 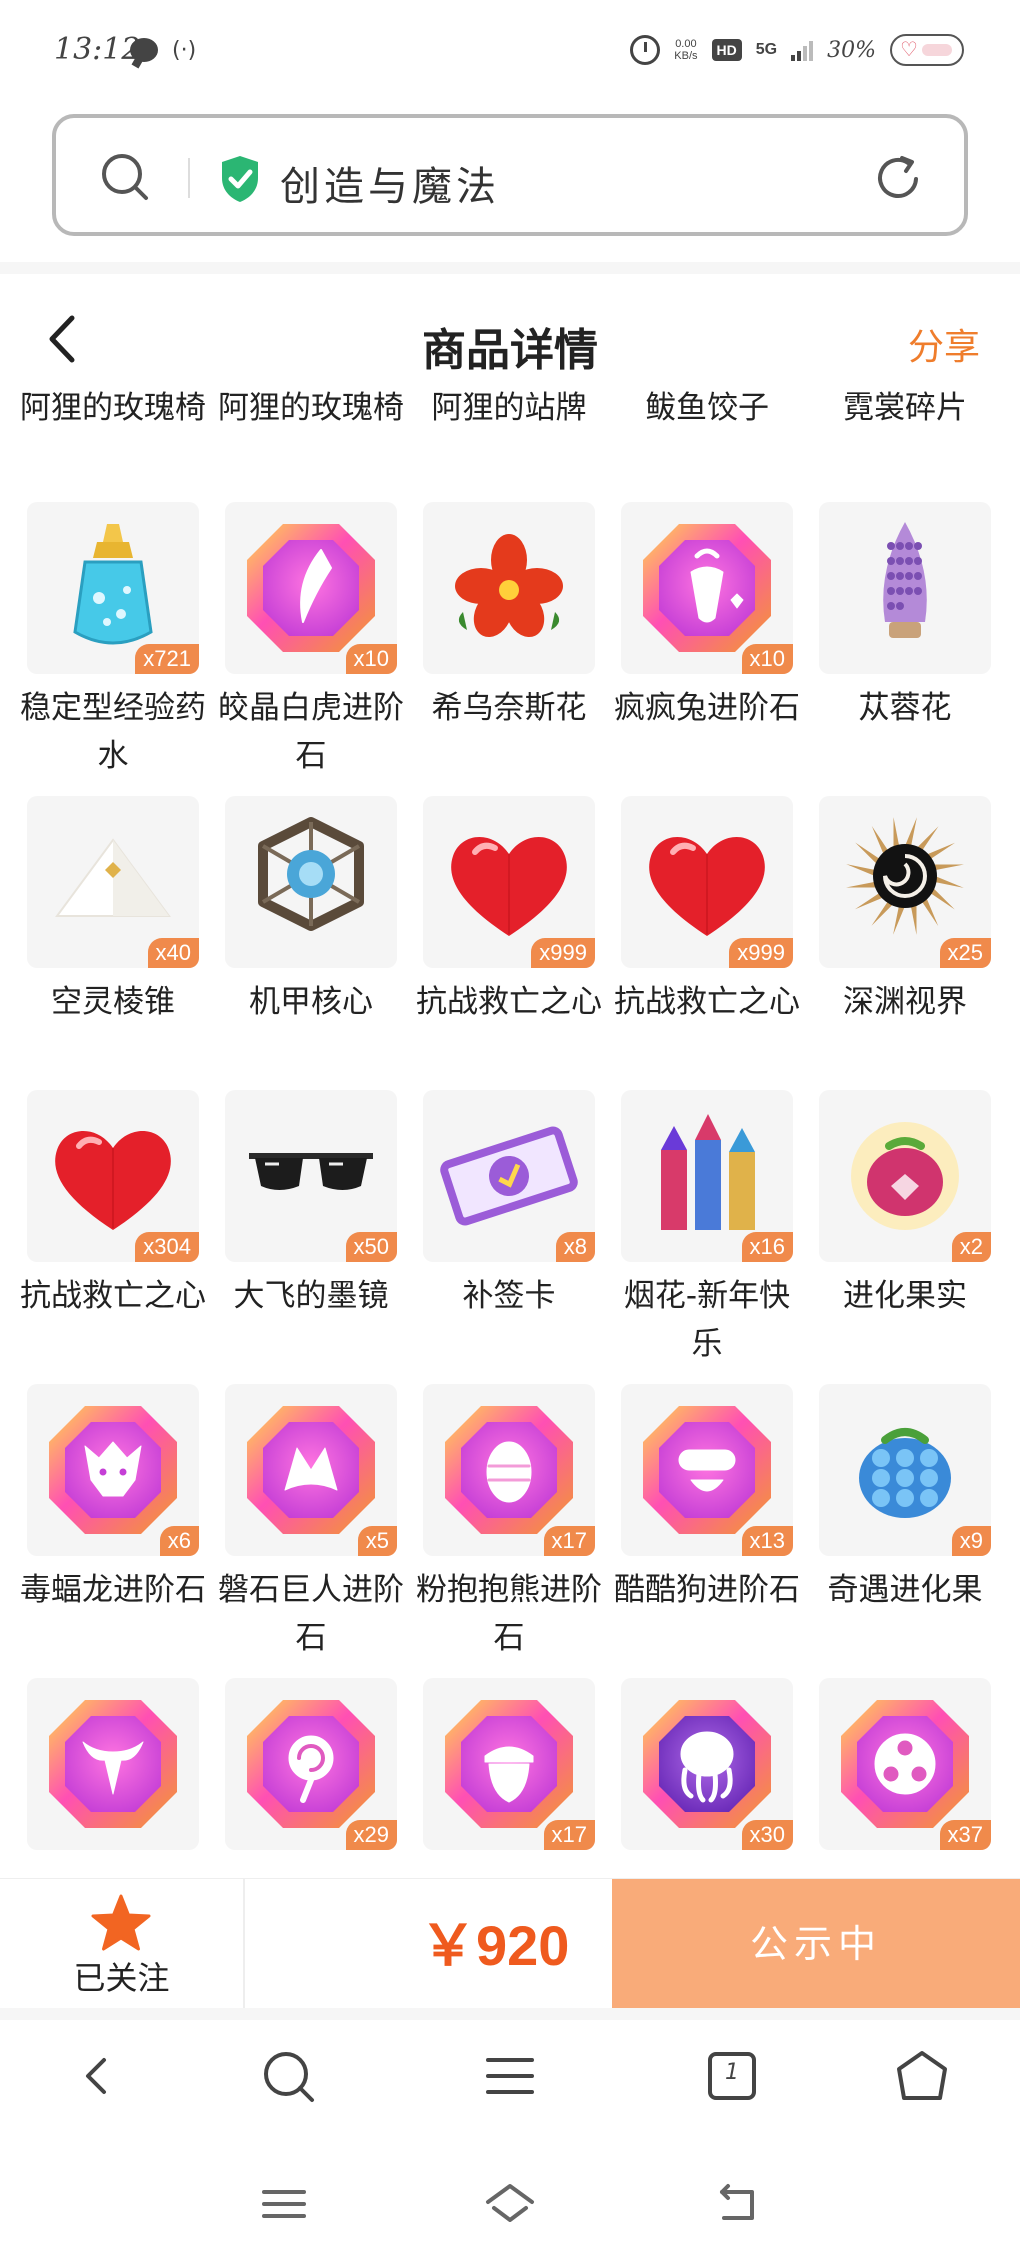 What do you see at coordinates (167, 1247) in the screenshot?
I see `item-quantity-badge: x304` at bounding box center [167, 1247].